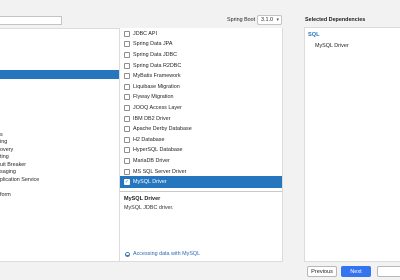  I want to click on search-input, so click(31, 20).